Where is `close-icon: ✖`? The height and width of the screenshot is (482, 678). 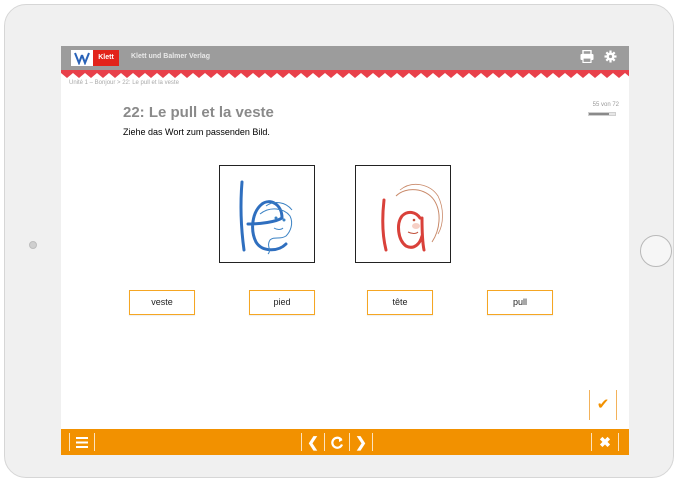
close-icon: ✖ is located at coordinates (605, 442).